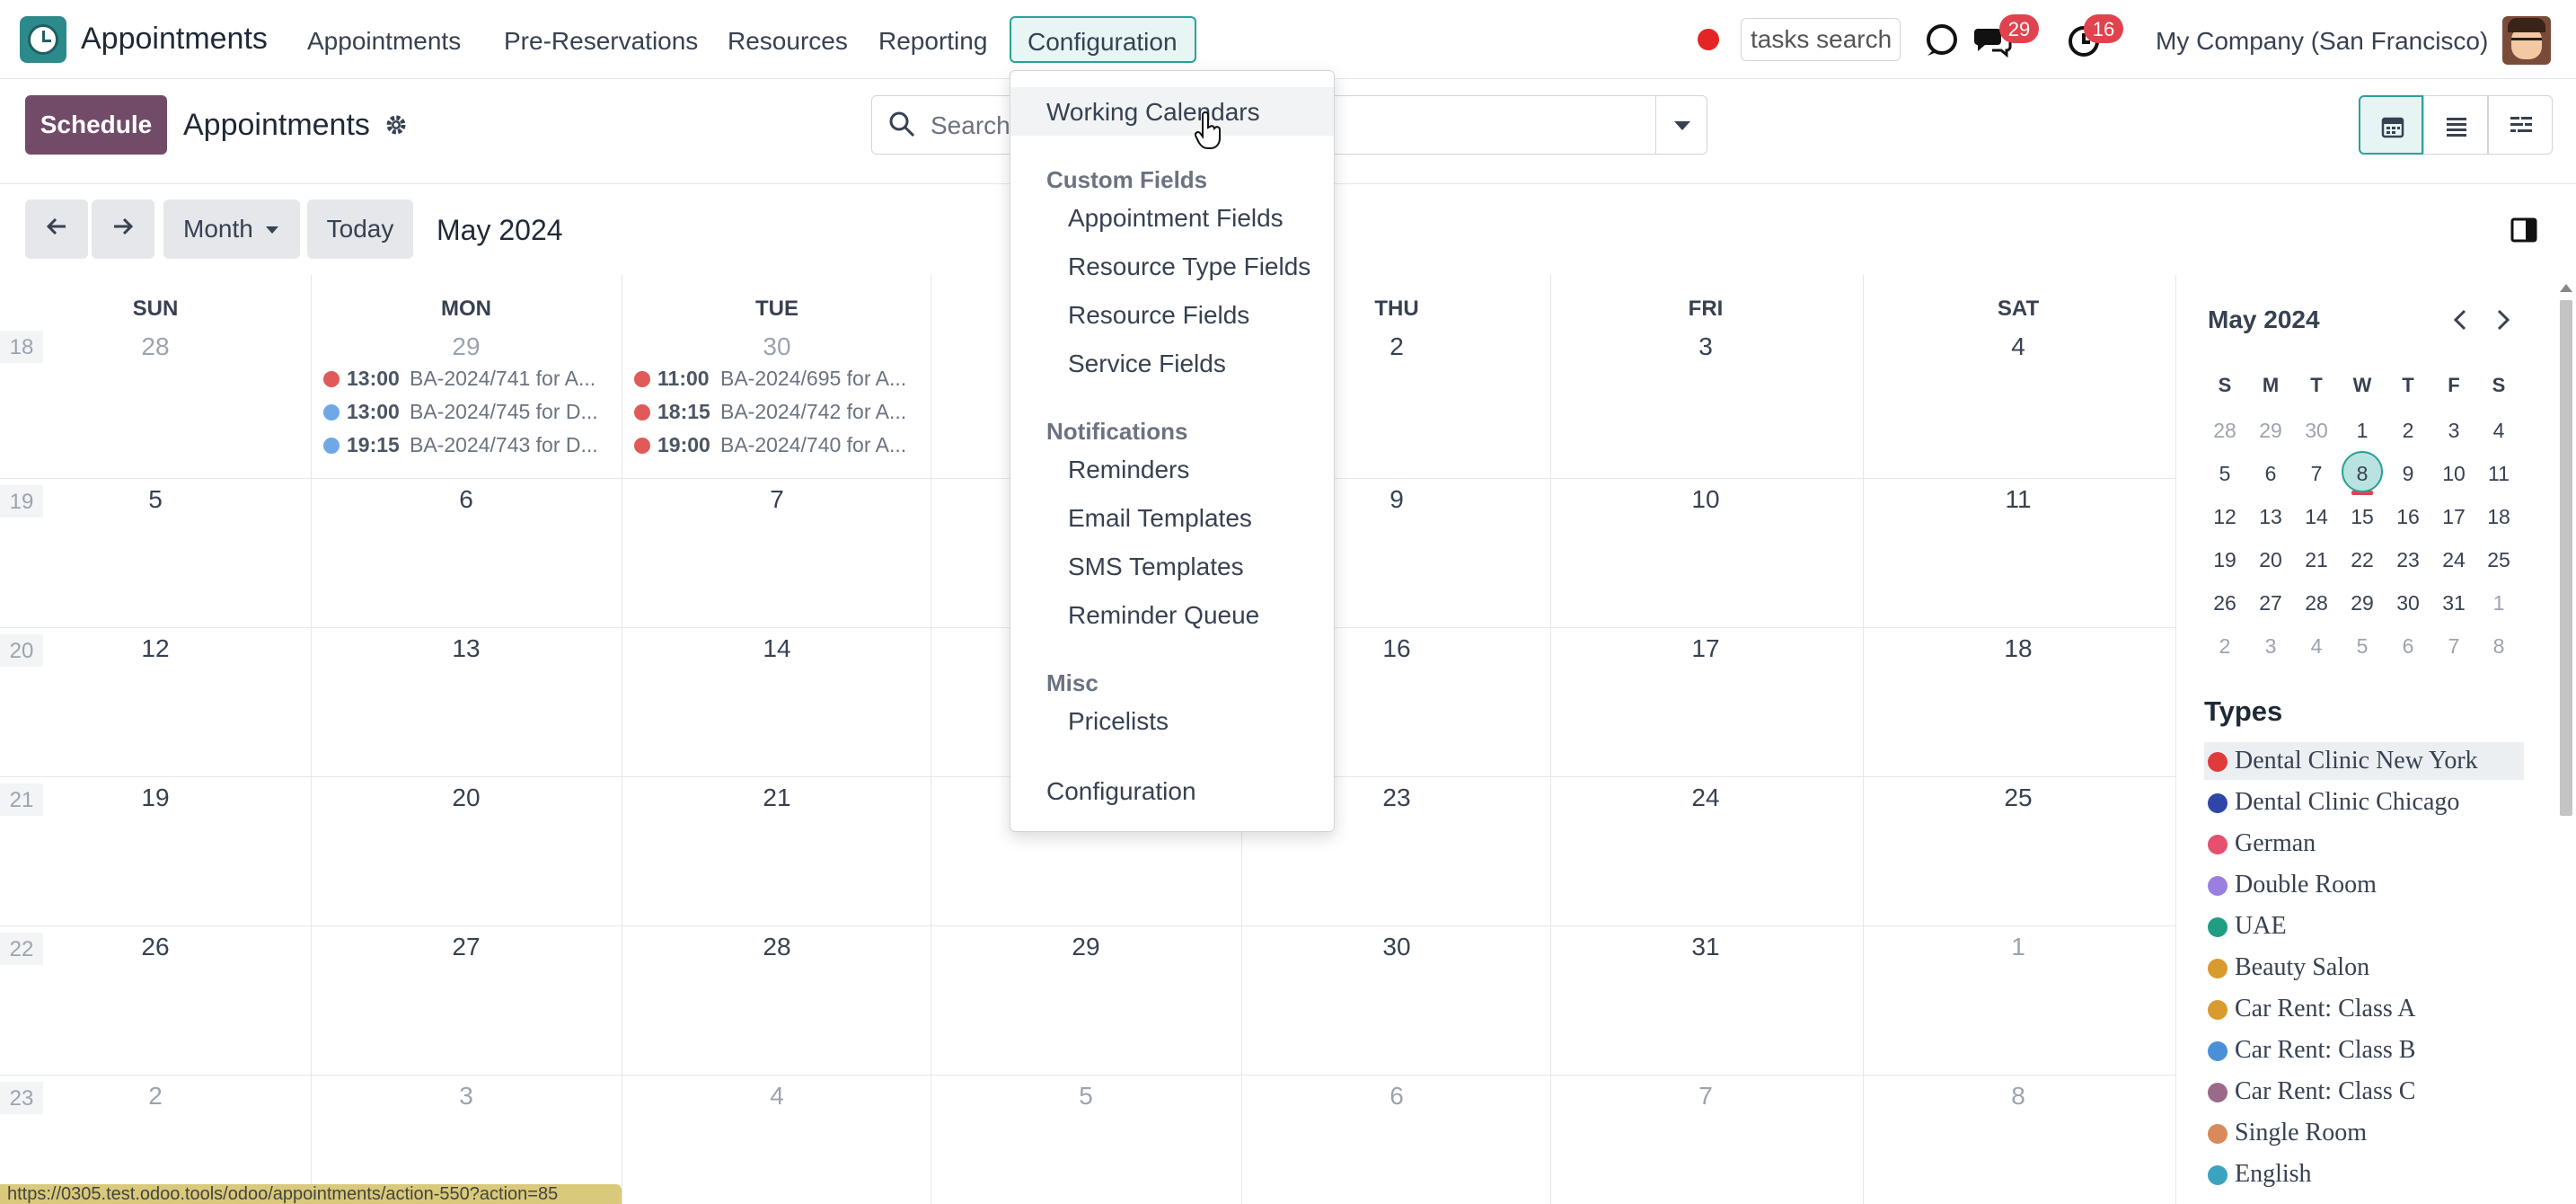 Image resolution: width=2576 pixels, height=1204 pixels. Describe the element at coordinates (601, 41) in the screenshot. I see `menu-pre-reservations: Pre-Reservations` at that location.